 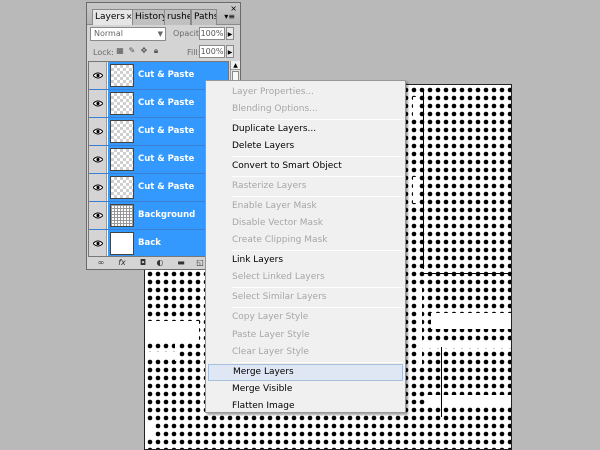 What do you see at coordinates (103, 52) in the screenshot?
I see `lock-label: Lock:` at bounding box center [103, 52].